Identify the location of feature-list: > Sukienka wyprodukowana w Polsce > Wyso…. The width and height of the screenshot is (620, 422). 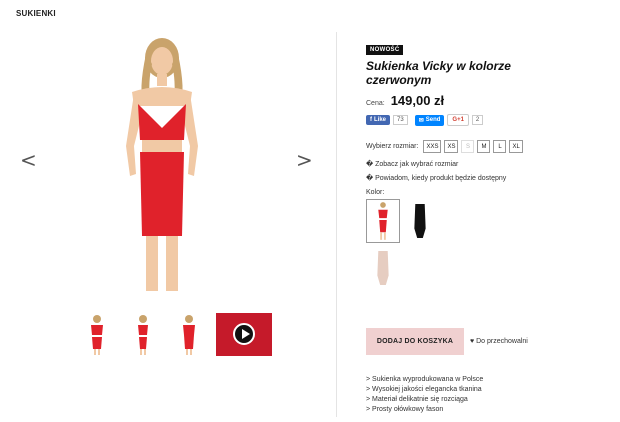
(424, 395).